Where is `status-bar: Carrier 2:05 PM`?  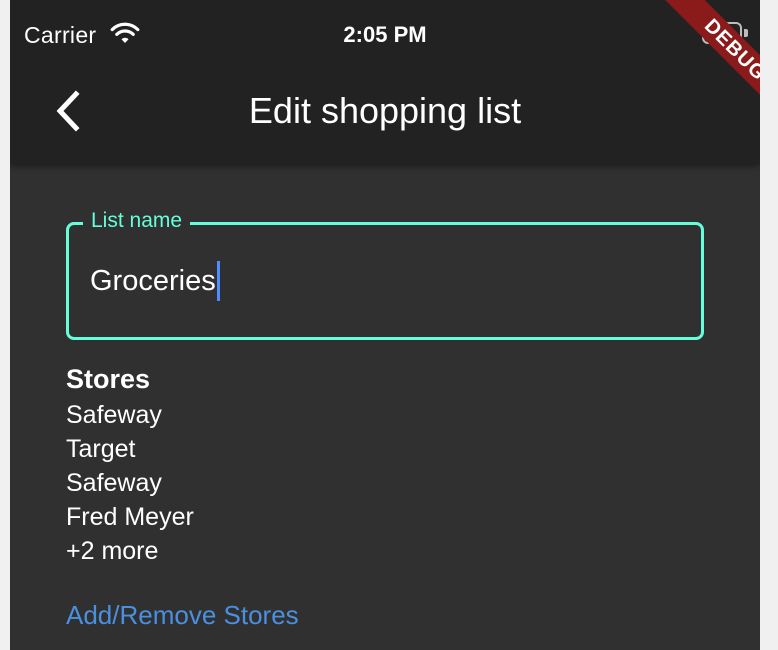
status-bar: Carrier 2:05 PM is located at coordinates (385, 32).